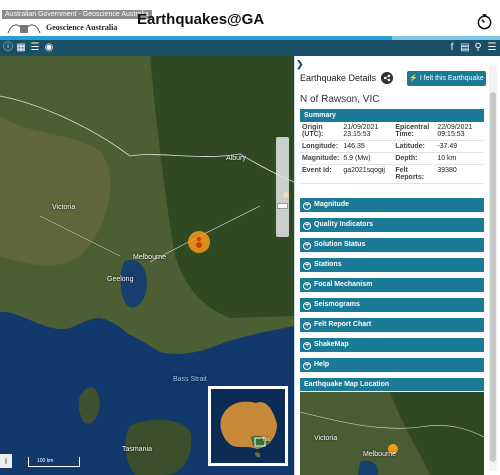 Image resolution: width=500 pixels, height=475 pixels. Describe the element at coordinates (493, 268) in the screenshot. I see `panel-scrollbar` at that location.